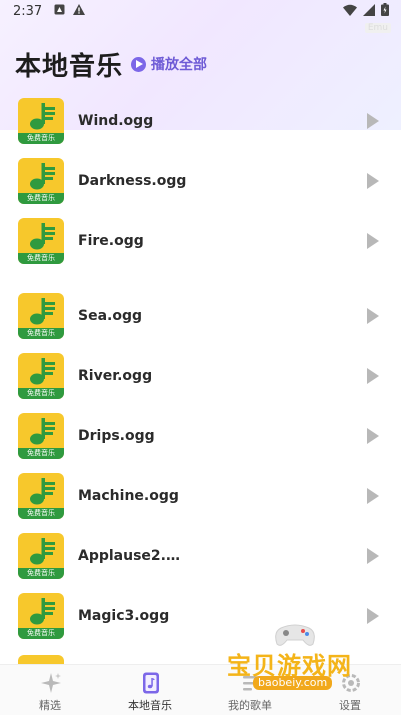 The height and width of the screenshot is (715, 401). Describe the element at coordinates (51, 683) in the screenshot. I see `sparkle-icon` at that location.